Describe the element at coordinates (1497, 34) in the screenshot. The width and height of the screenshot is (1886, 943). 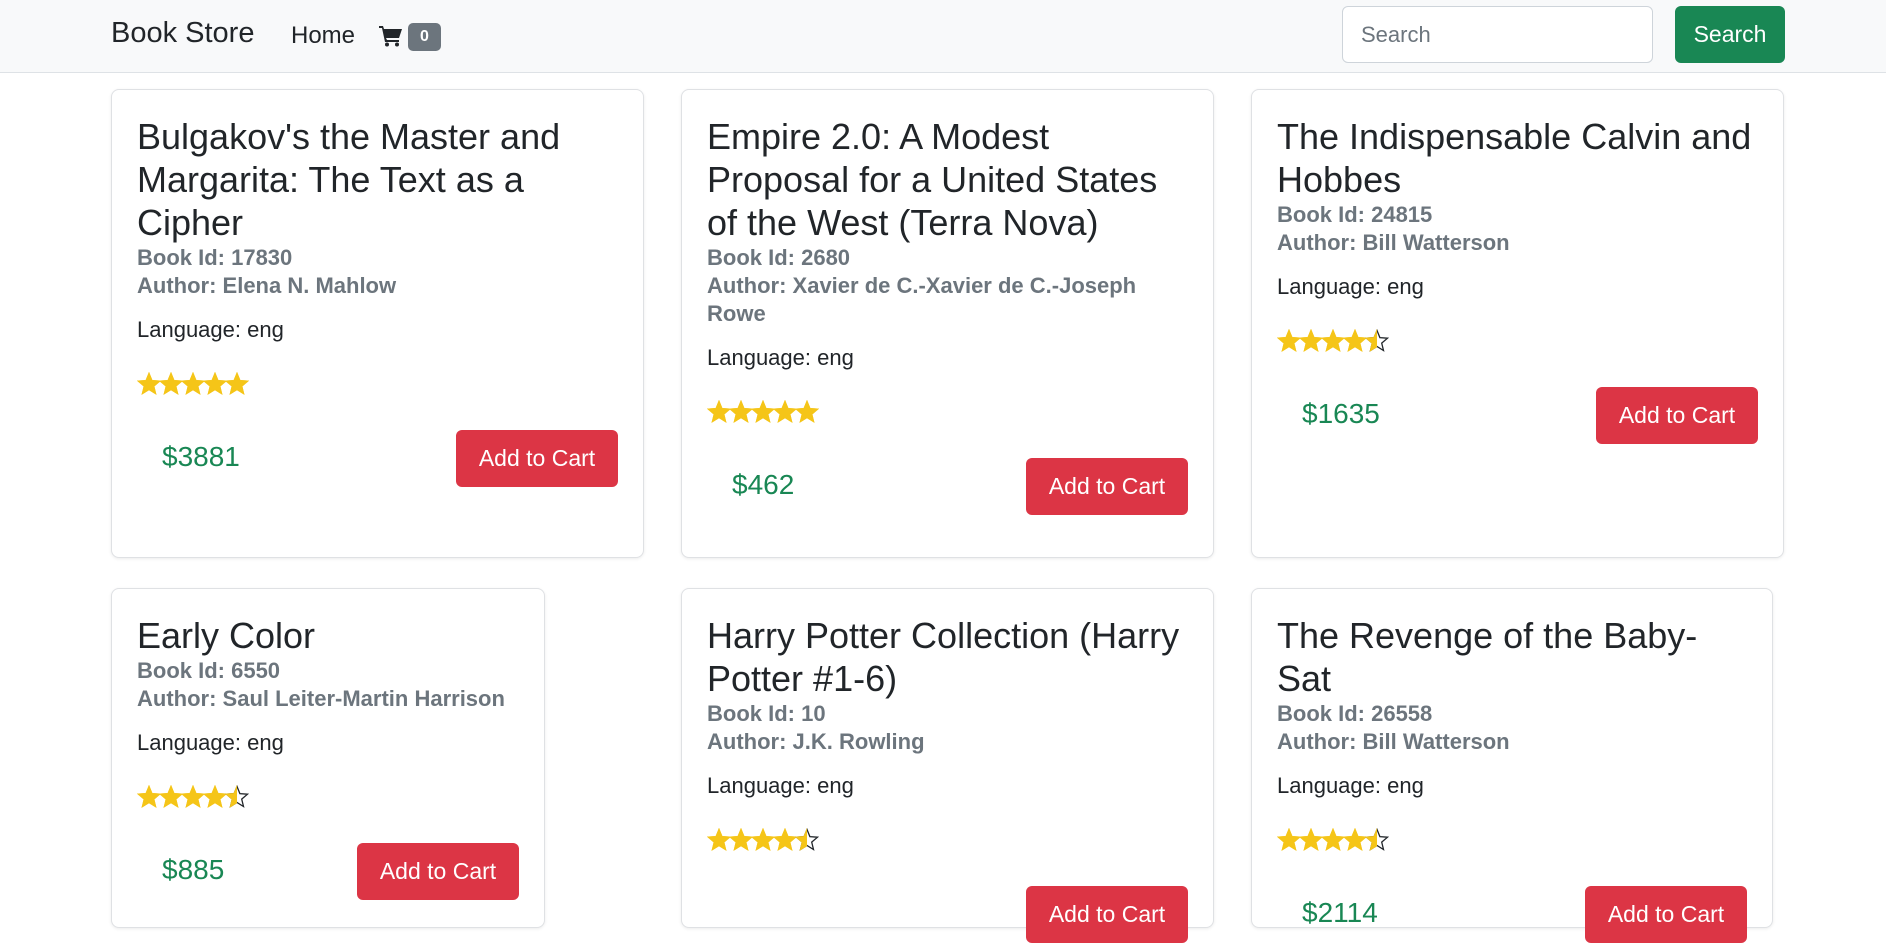
I see `search-input` at that location.